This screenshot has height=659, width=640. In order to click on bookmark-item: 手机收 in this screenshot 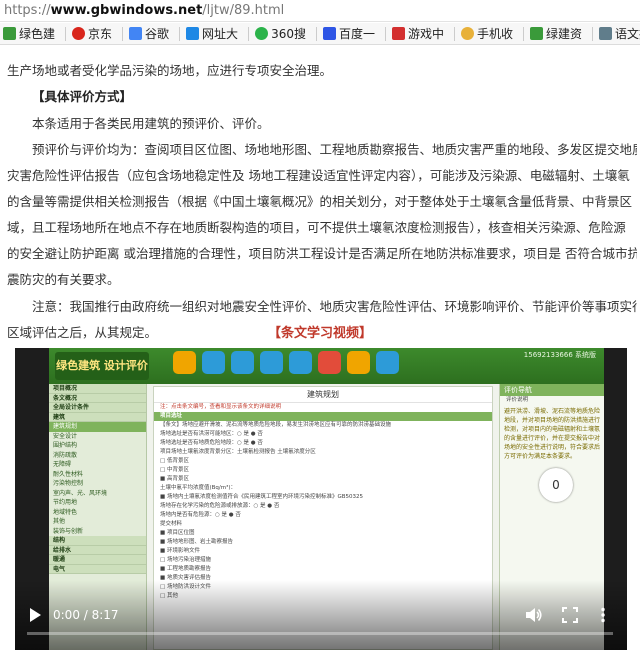, I will do `click(487, 34)`.